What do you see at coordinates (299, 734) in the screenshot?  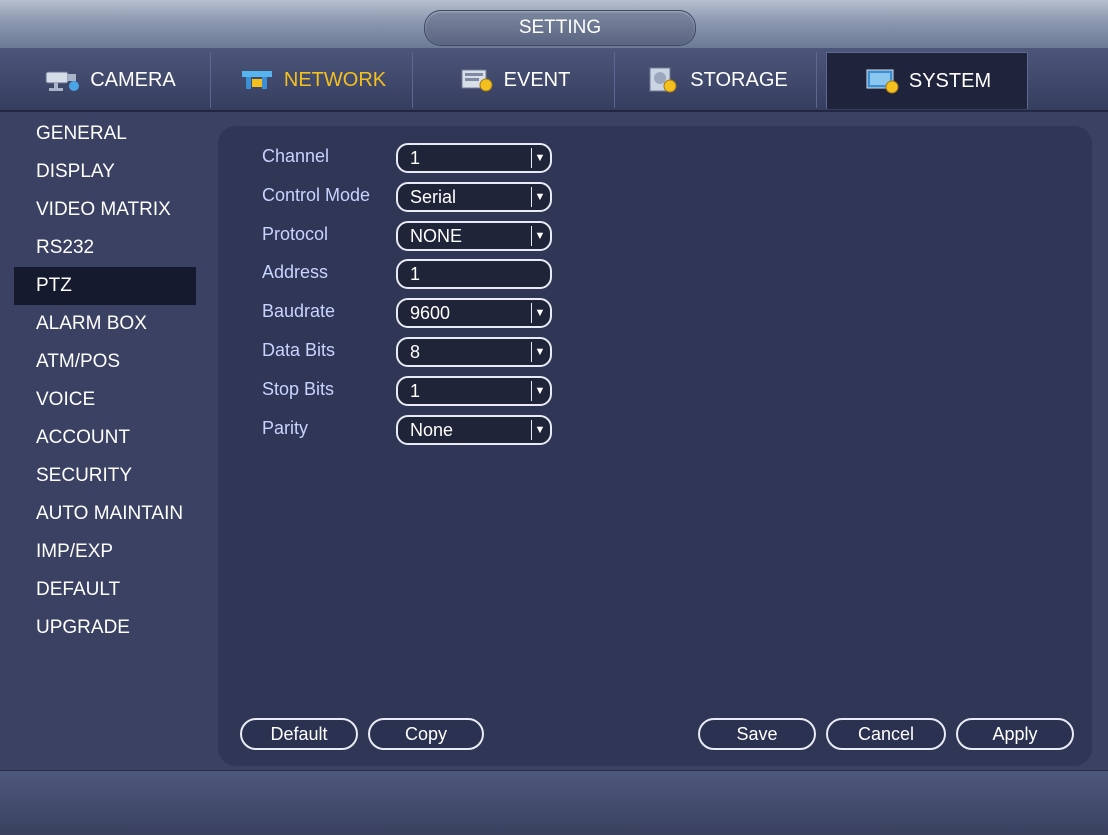 I see `default-button: Default` at bounding box center [299, 734].